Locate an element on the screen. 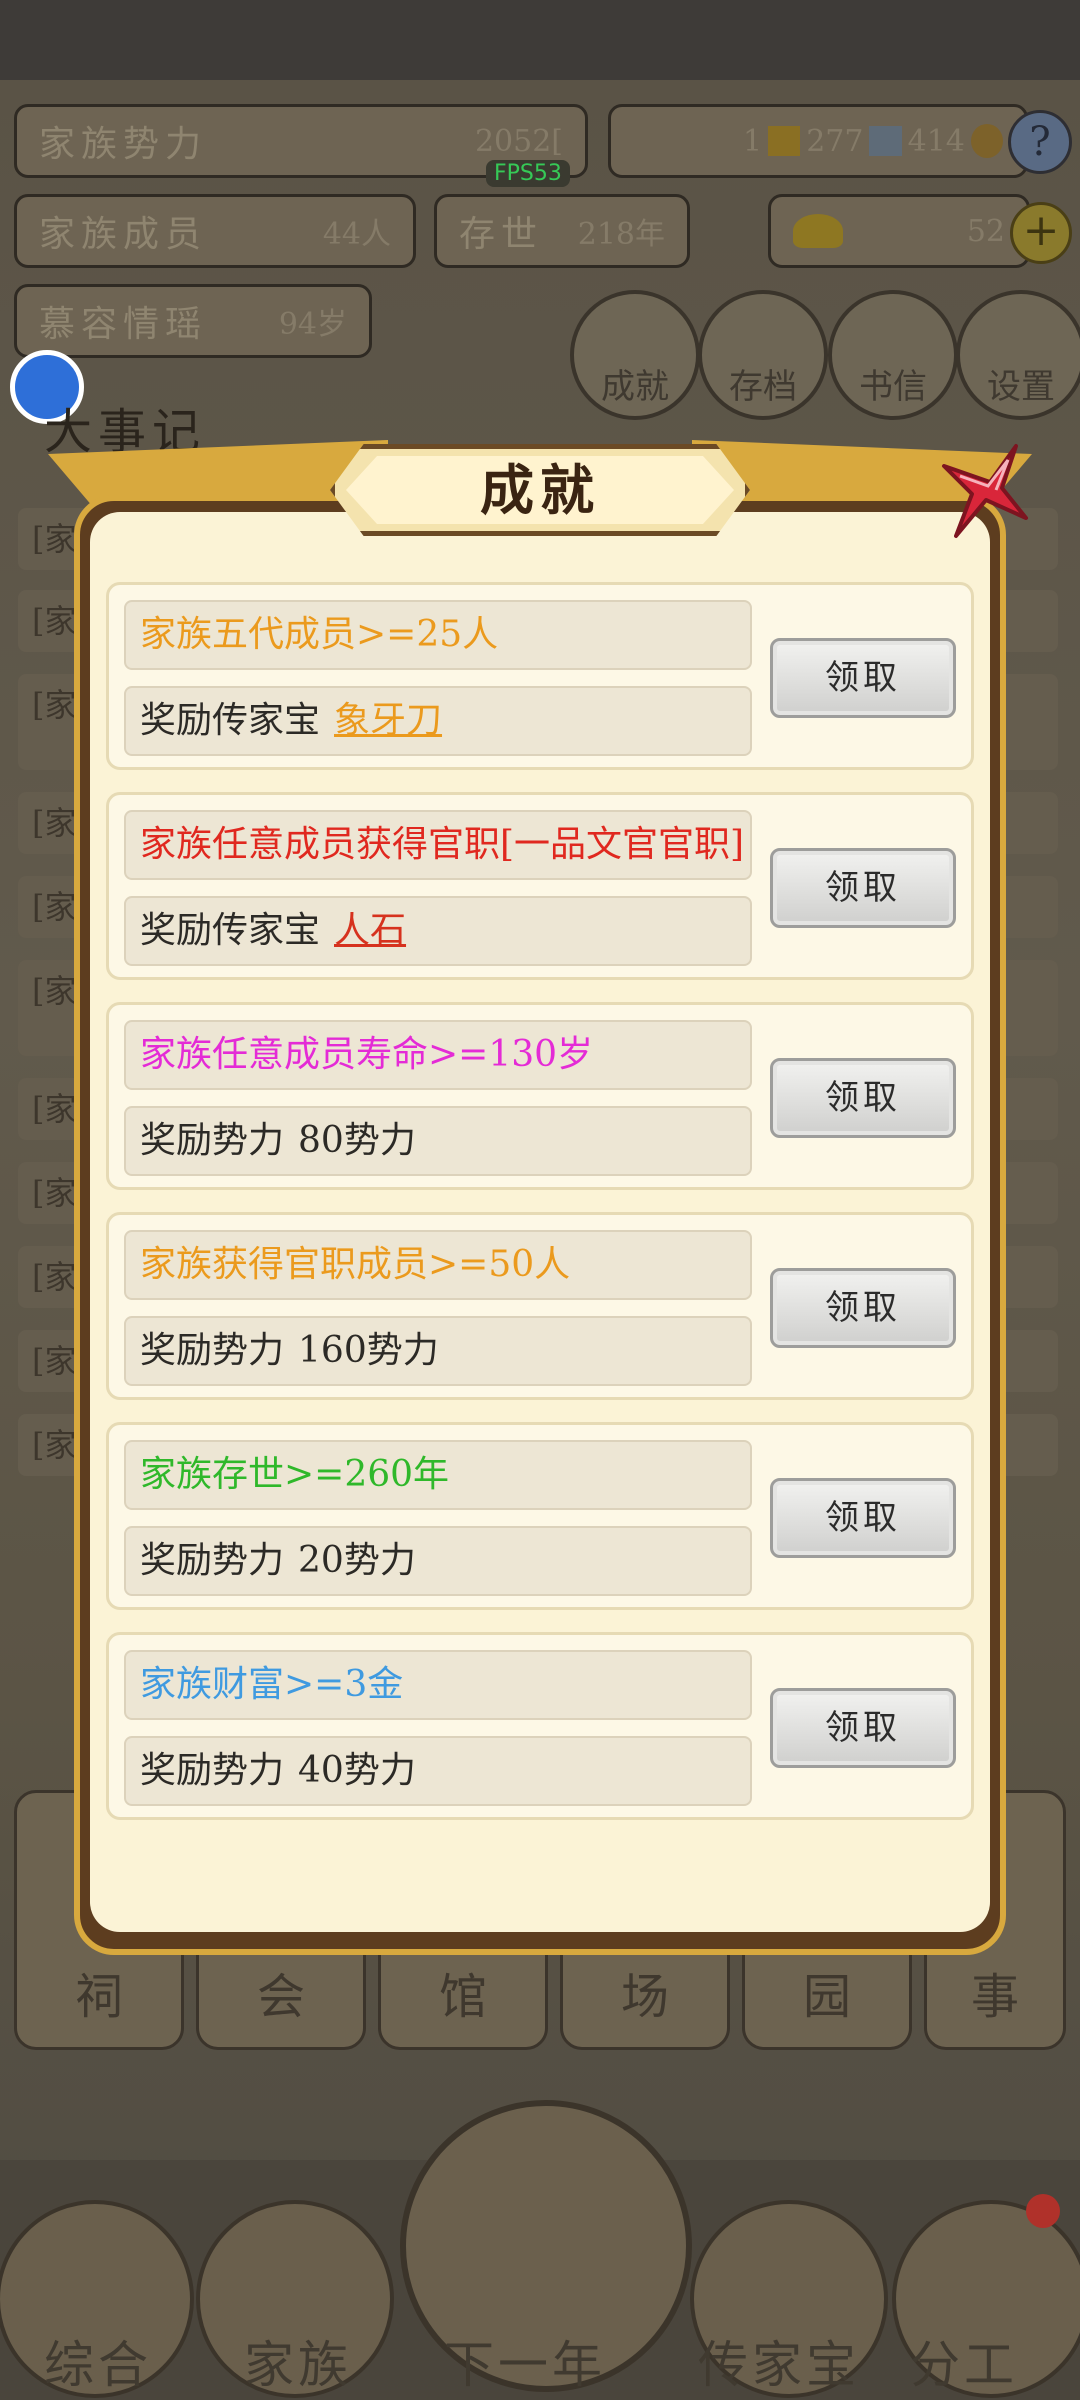  achievement-reward: 奖励传家宝 象牙刀 is located at coordinates (438, 721).